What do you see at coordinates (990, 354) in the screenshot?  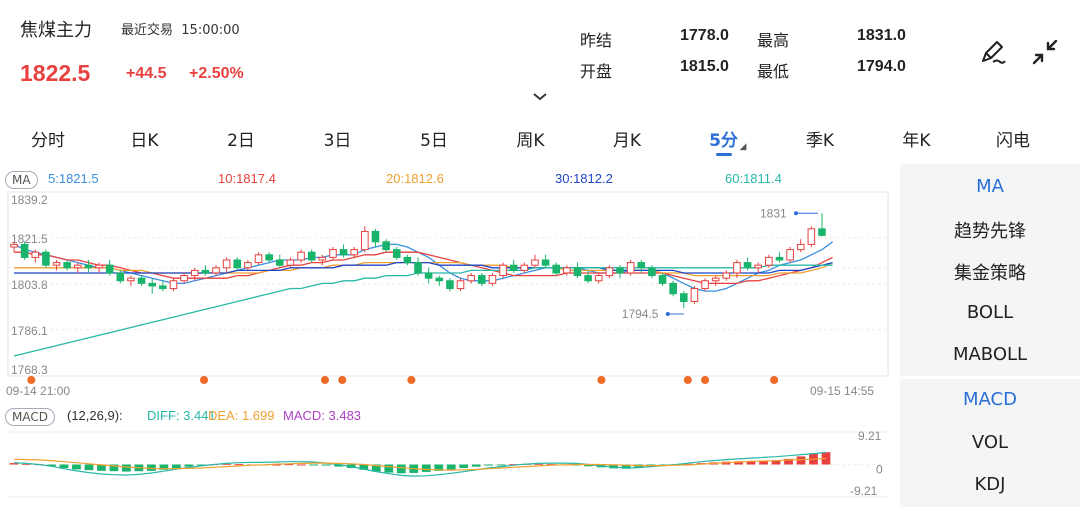 I see `main-indicator-maboll: MABOLL` at bounding box center [990, 354].